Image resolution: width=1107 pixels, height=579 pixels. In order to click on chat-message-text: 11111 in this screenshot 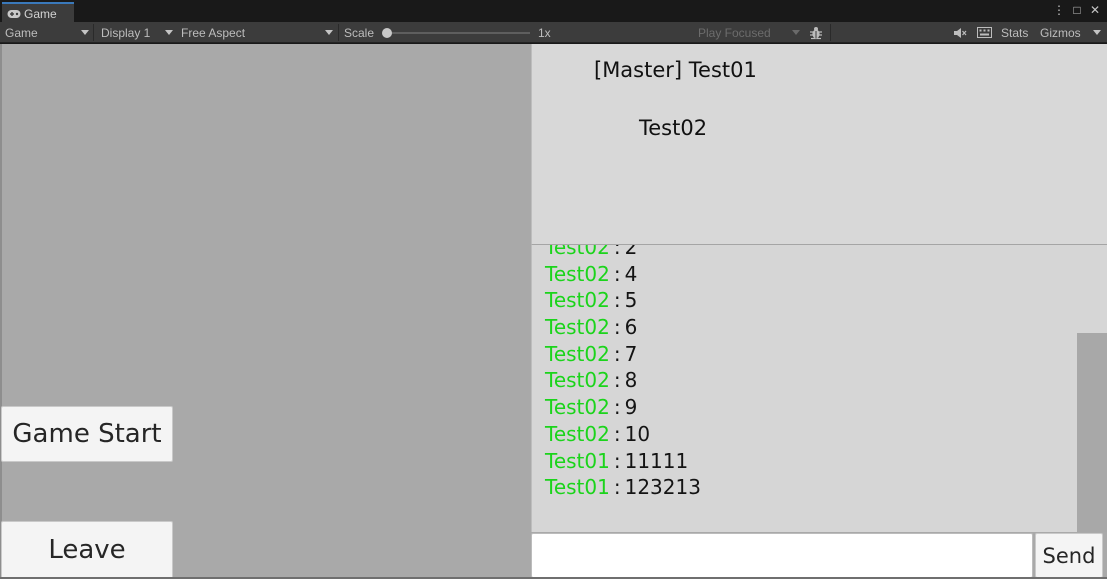, I will do `click(656, 460)`.